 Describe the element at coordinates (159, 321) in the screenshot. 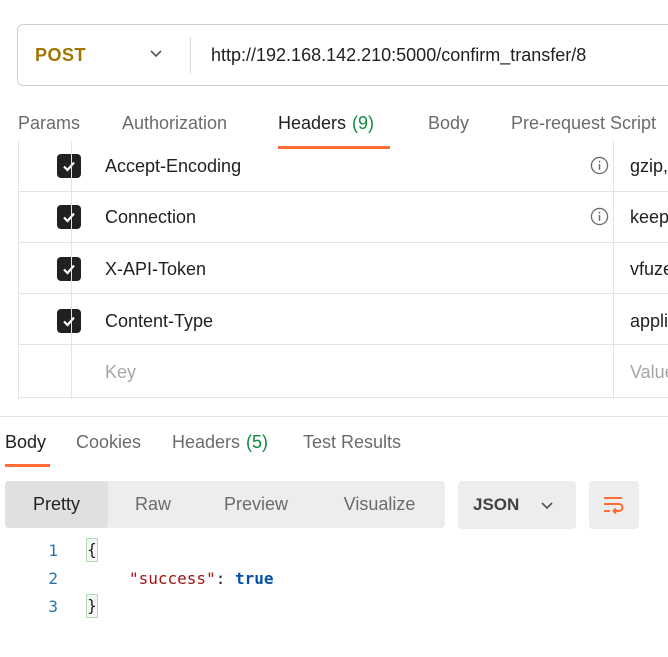

I see `header-key: Content-Type` at that location.